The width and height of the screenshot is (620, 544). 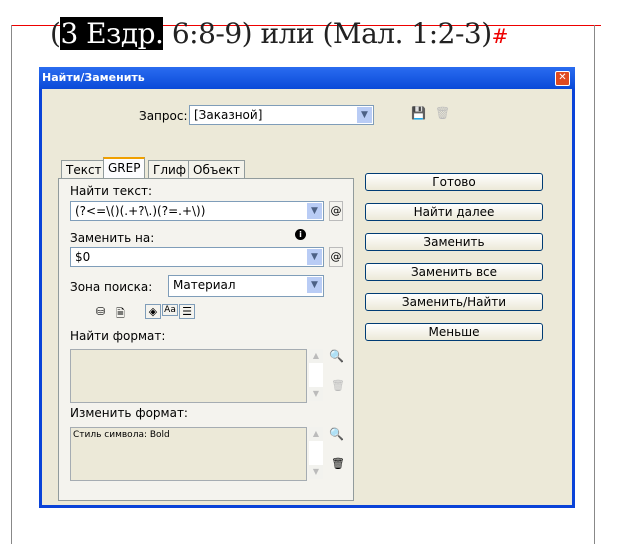 I want to click on change-format-value: Стиль символа: Bold, so click(x=121, y=435).